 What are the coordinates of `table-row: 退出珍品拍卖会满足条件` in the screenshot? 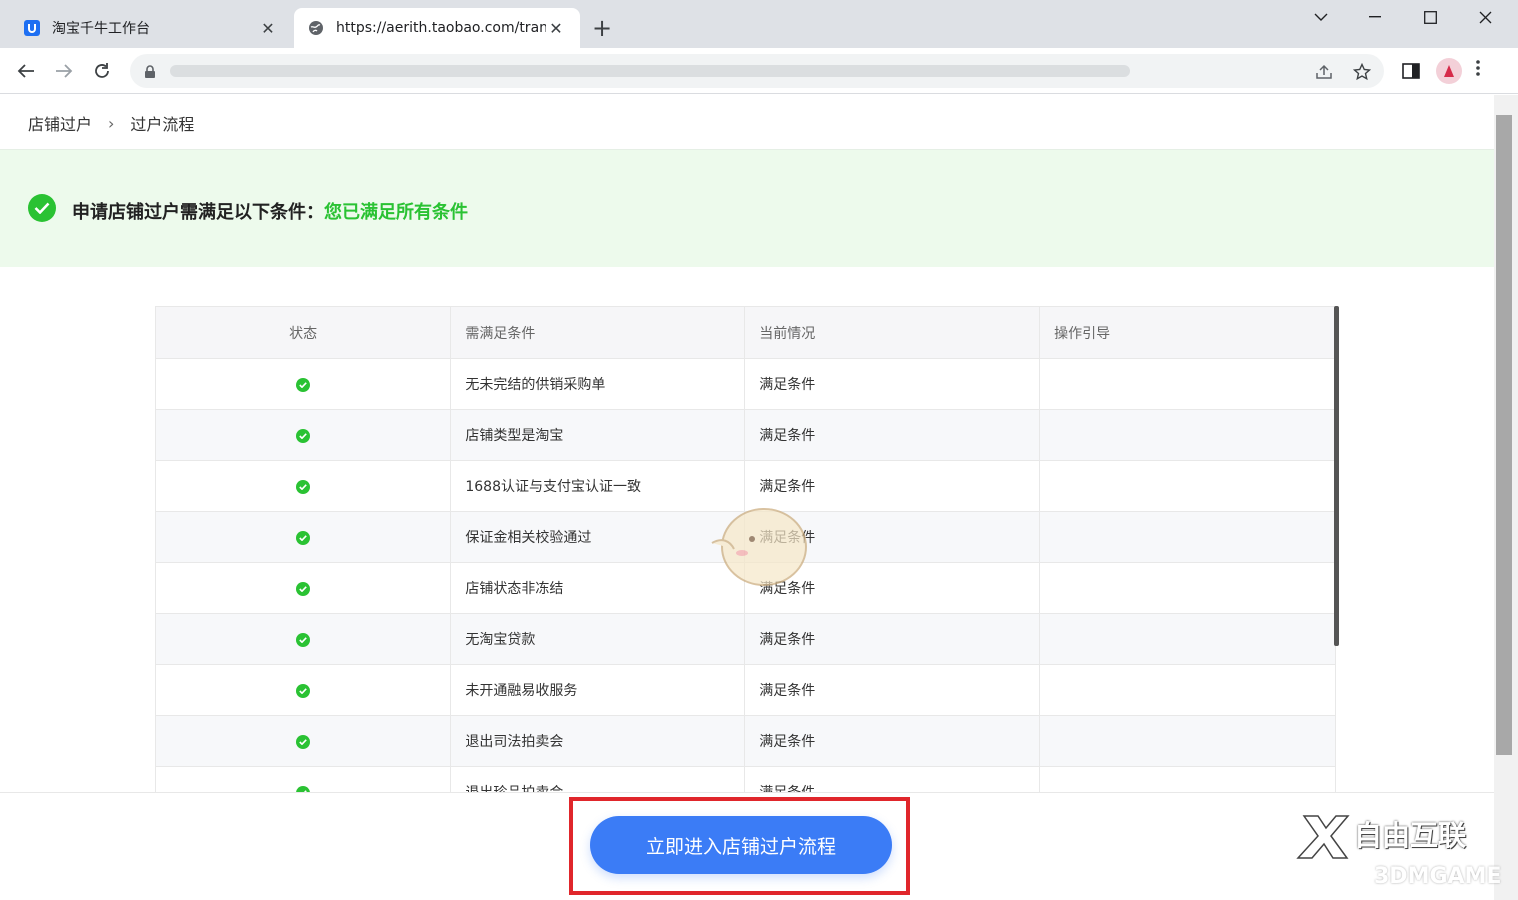 It's located at (746, 779).